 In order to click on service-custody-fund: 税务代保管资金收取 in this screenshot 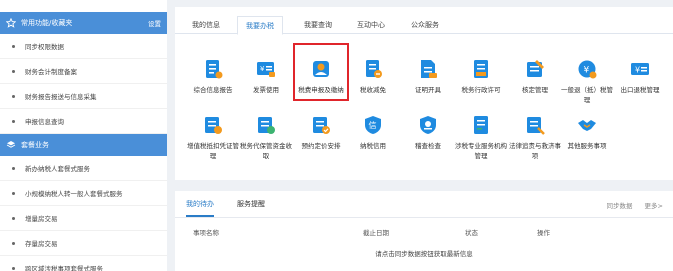, I will do `click(266, 137)`.